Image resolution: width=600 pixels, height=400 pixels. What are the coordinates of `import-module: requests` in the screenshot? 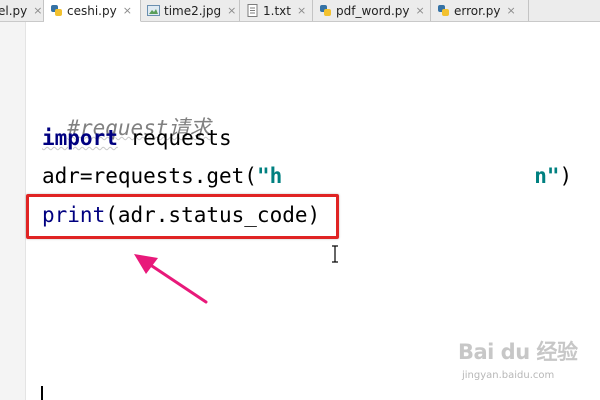 It's located at (174, 138).